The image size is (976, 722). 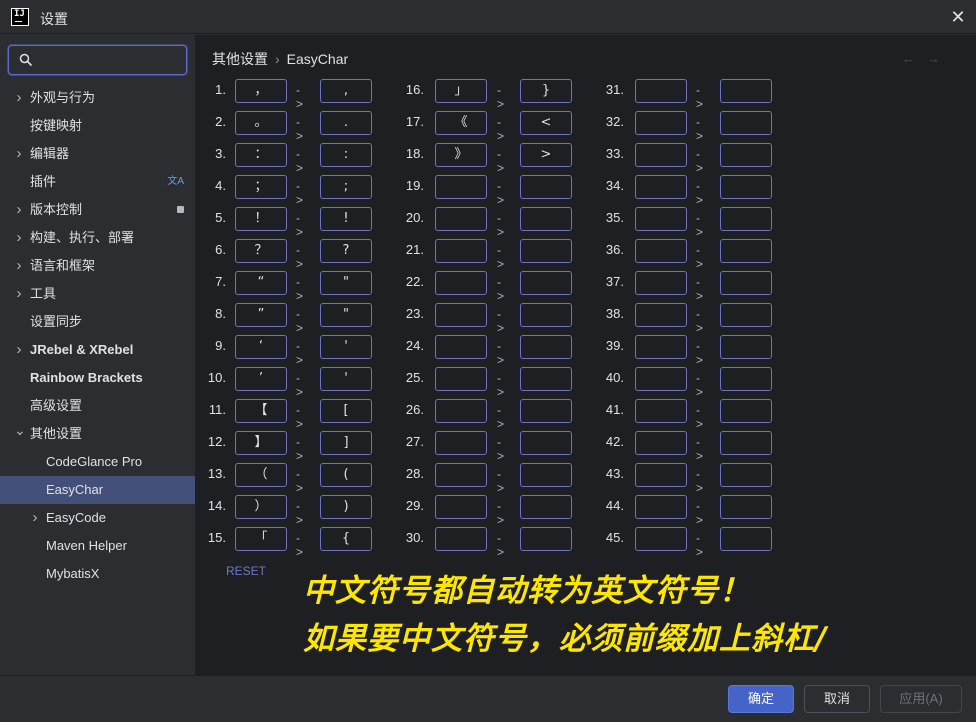 I want to click on target-char-field: [, so click(x=346, y=411).